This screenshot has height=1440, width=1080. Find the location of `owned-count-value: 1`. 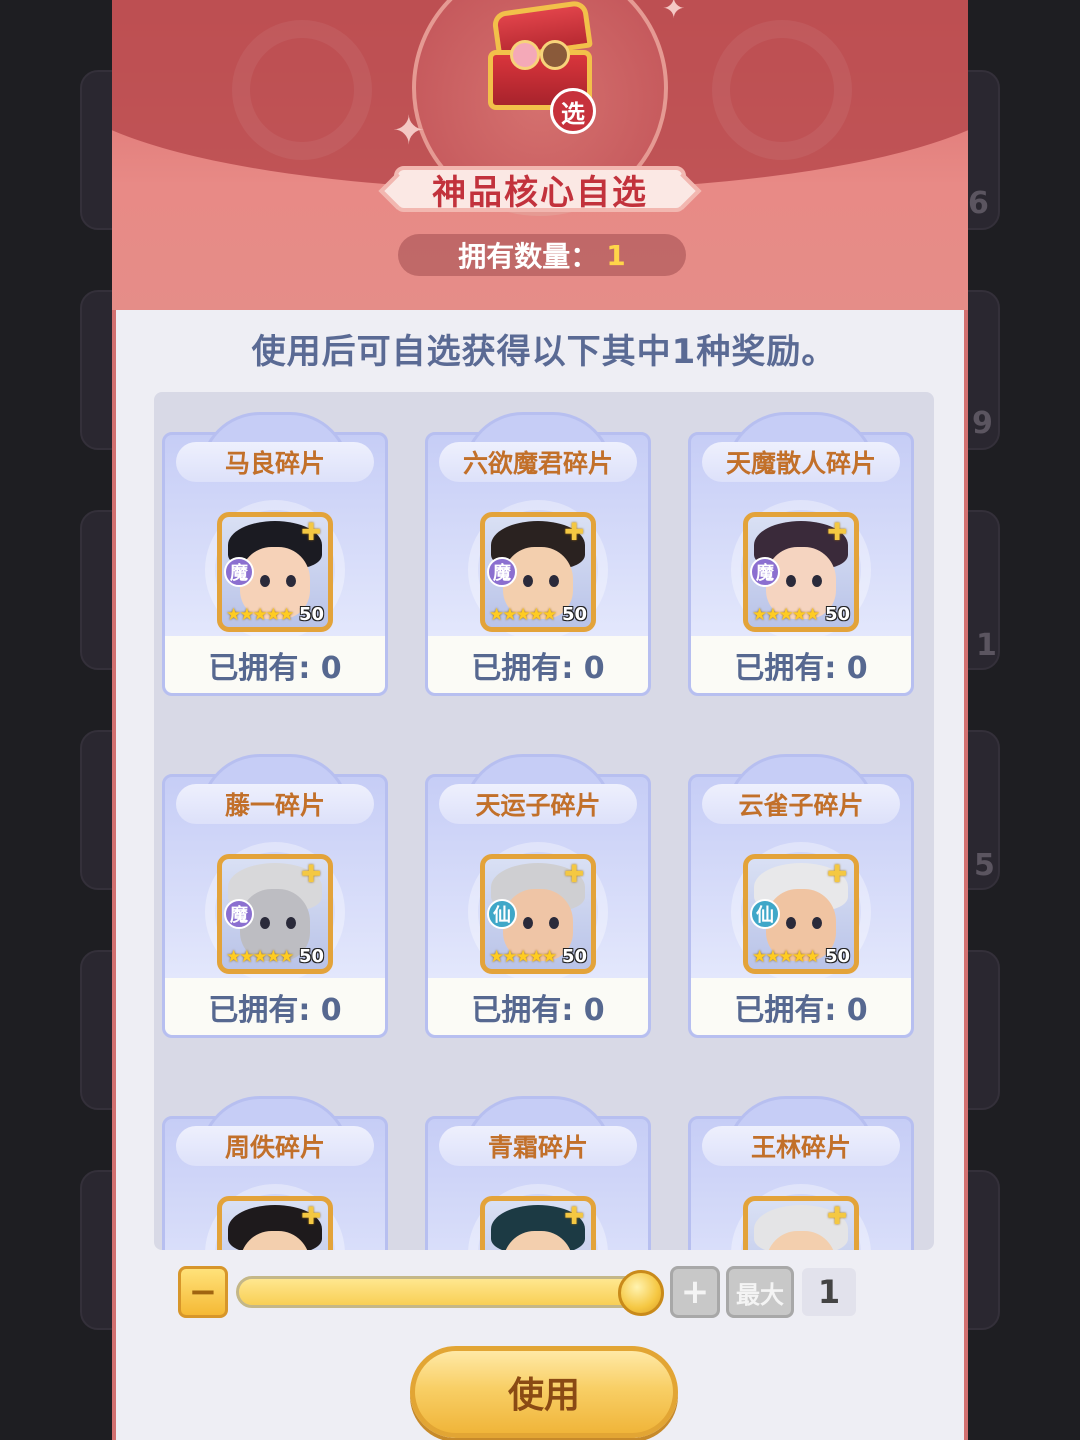

owned-count-value: 1 is located at coordinates (616, 255).